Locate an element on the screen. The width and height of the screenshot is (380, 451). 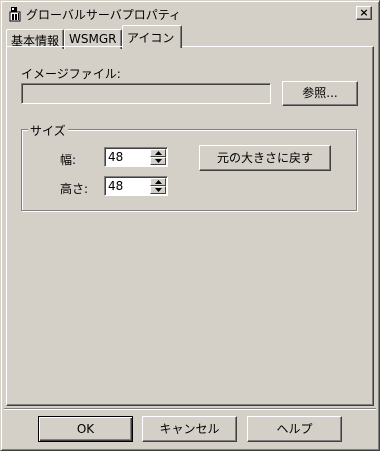
cancel-button: キャンセル is located at coordinates (189, 429).